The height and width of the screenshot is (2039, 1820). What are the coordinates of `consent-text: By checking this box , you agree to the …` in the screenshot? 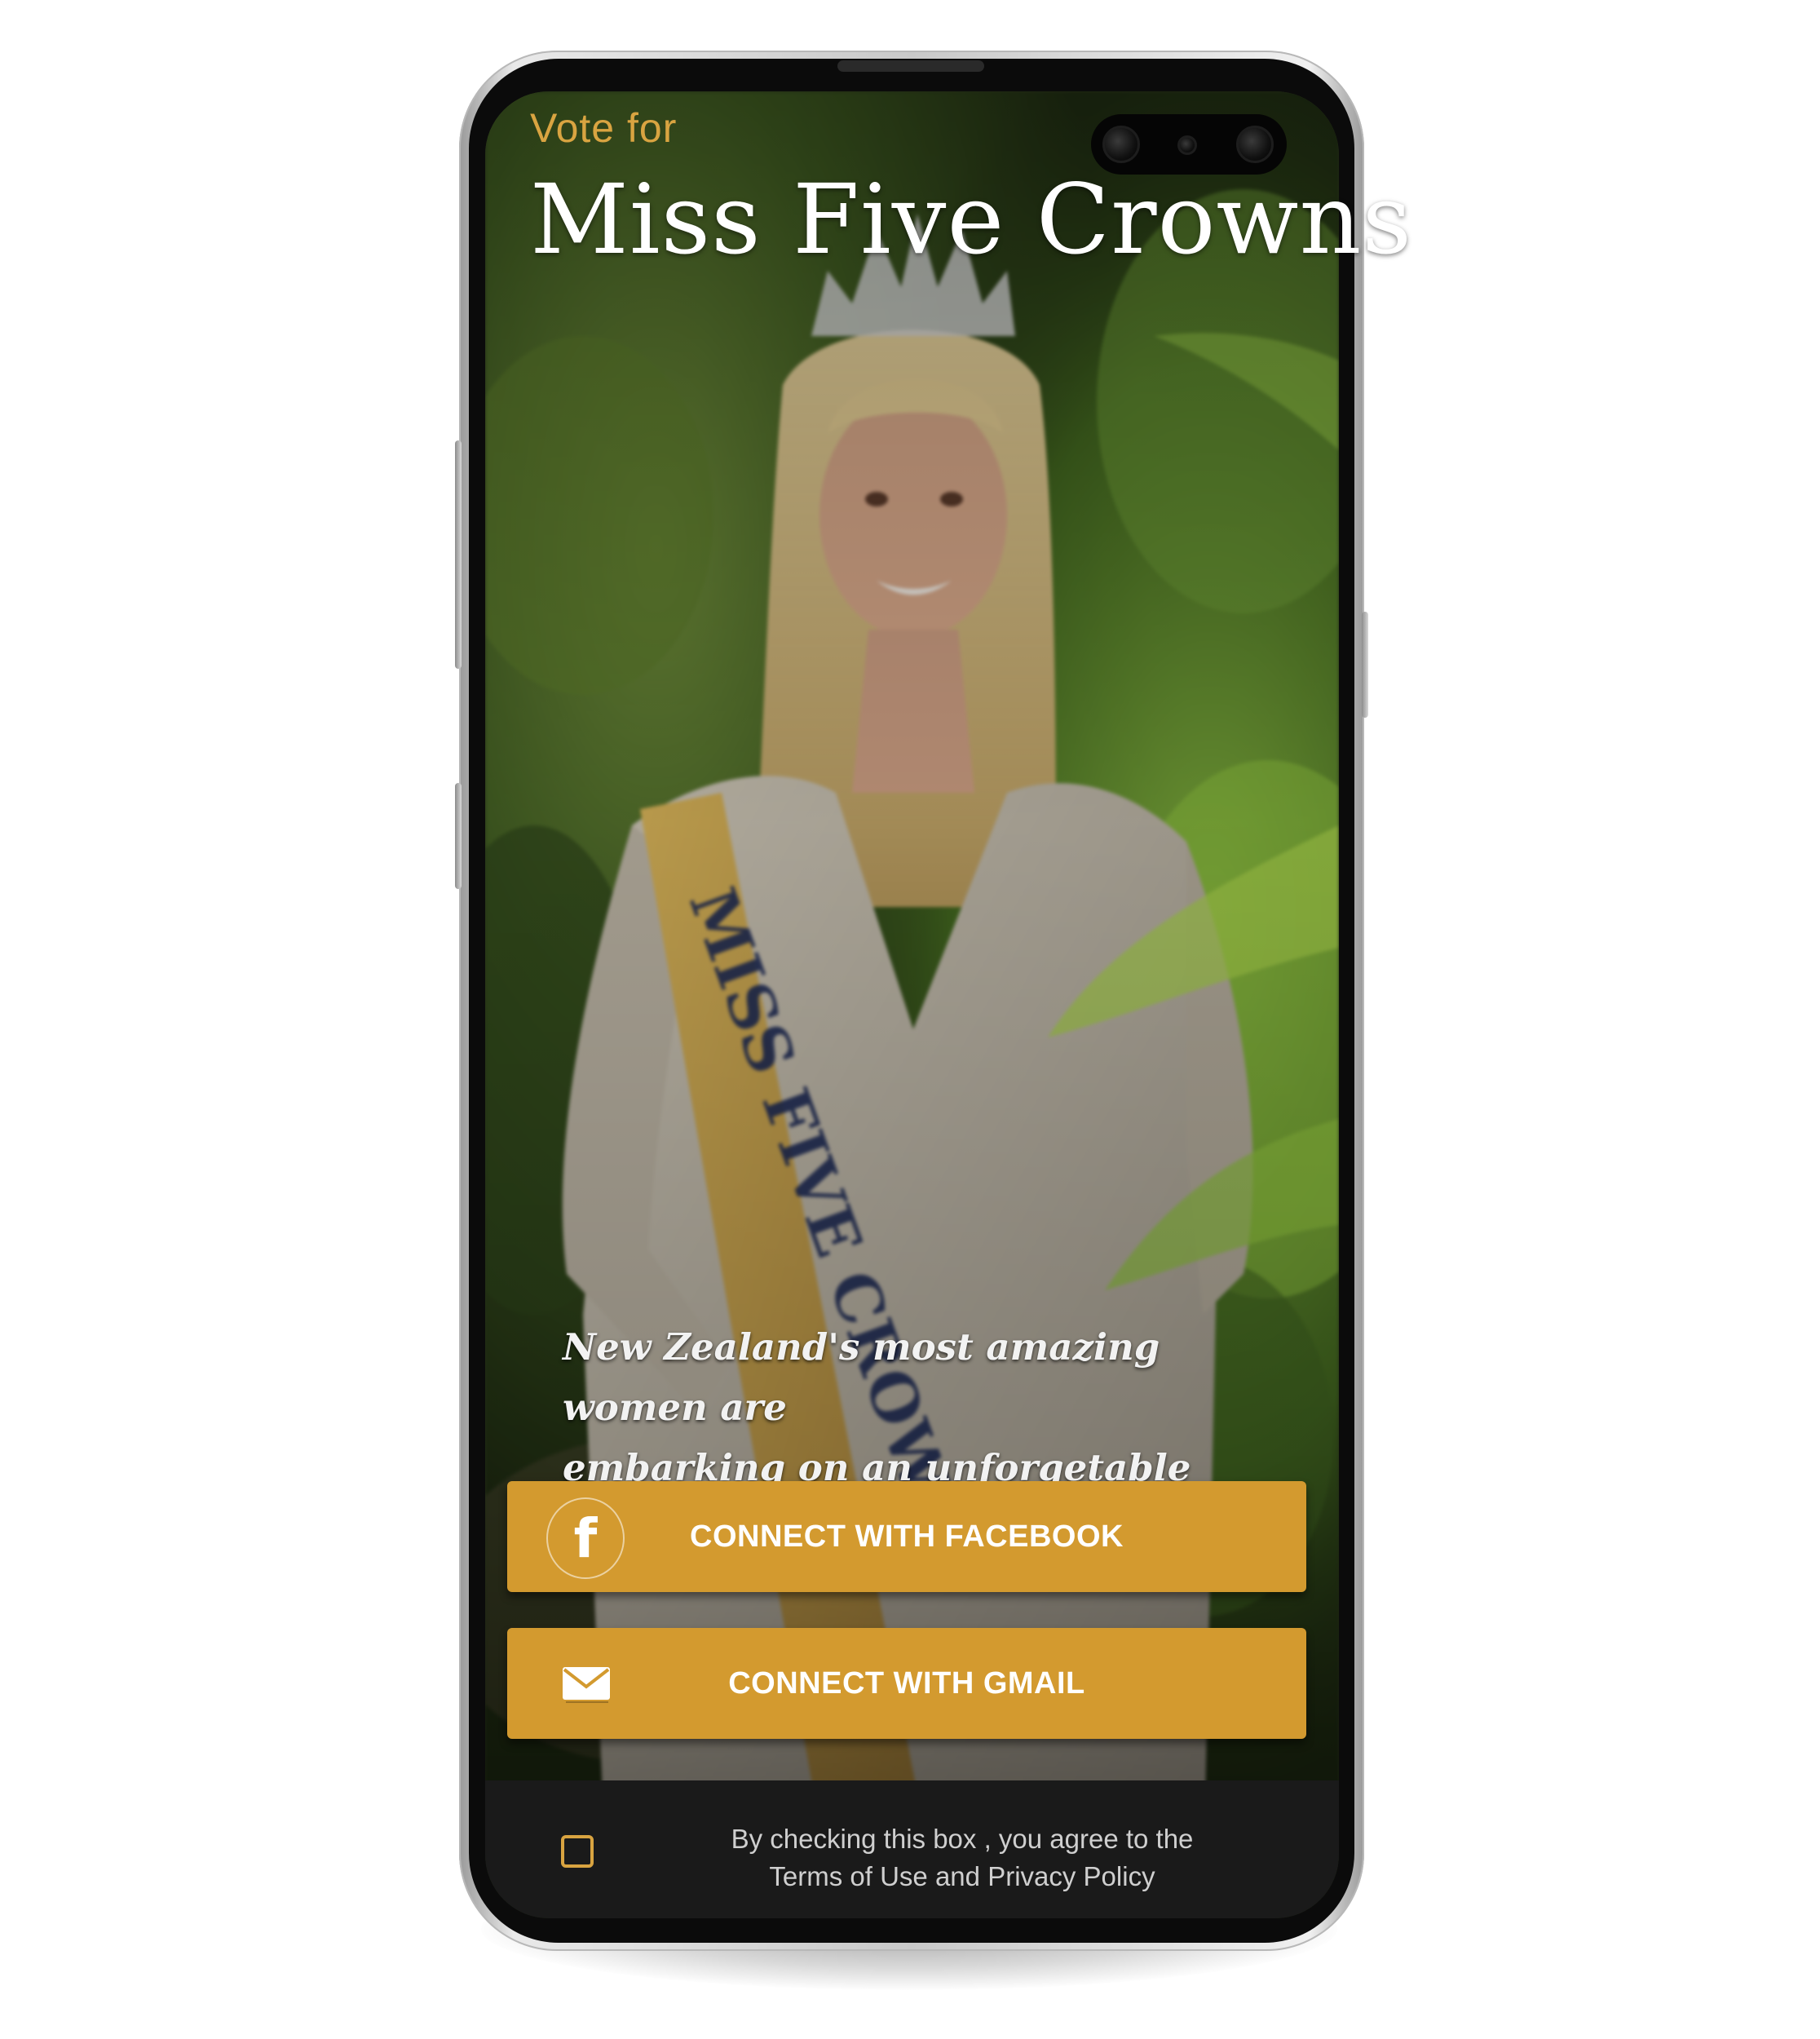 It's located at (962, 1857).